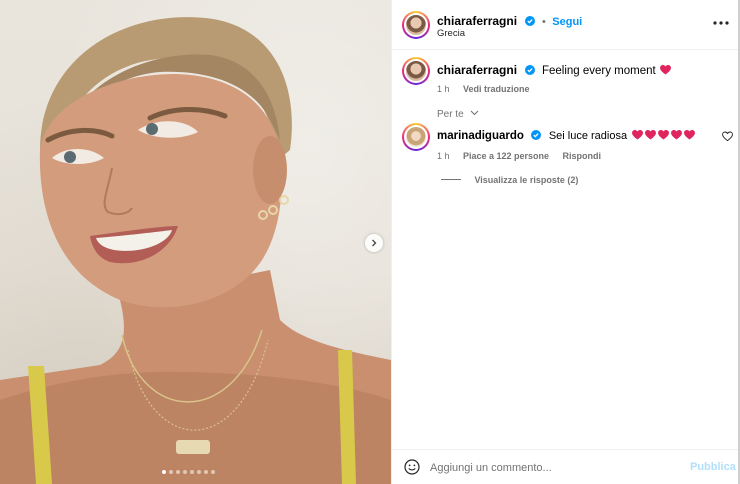 This screenshot has height=484, width=740. I want to click on comment-input, so click(550, 468).